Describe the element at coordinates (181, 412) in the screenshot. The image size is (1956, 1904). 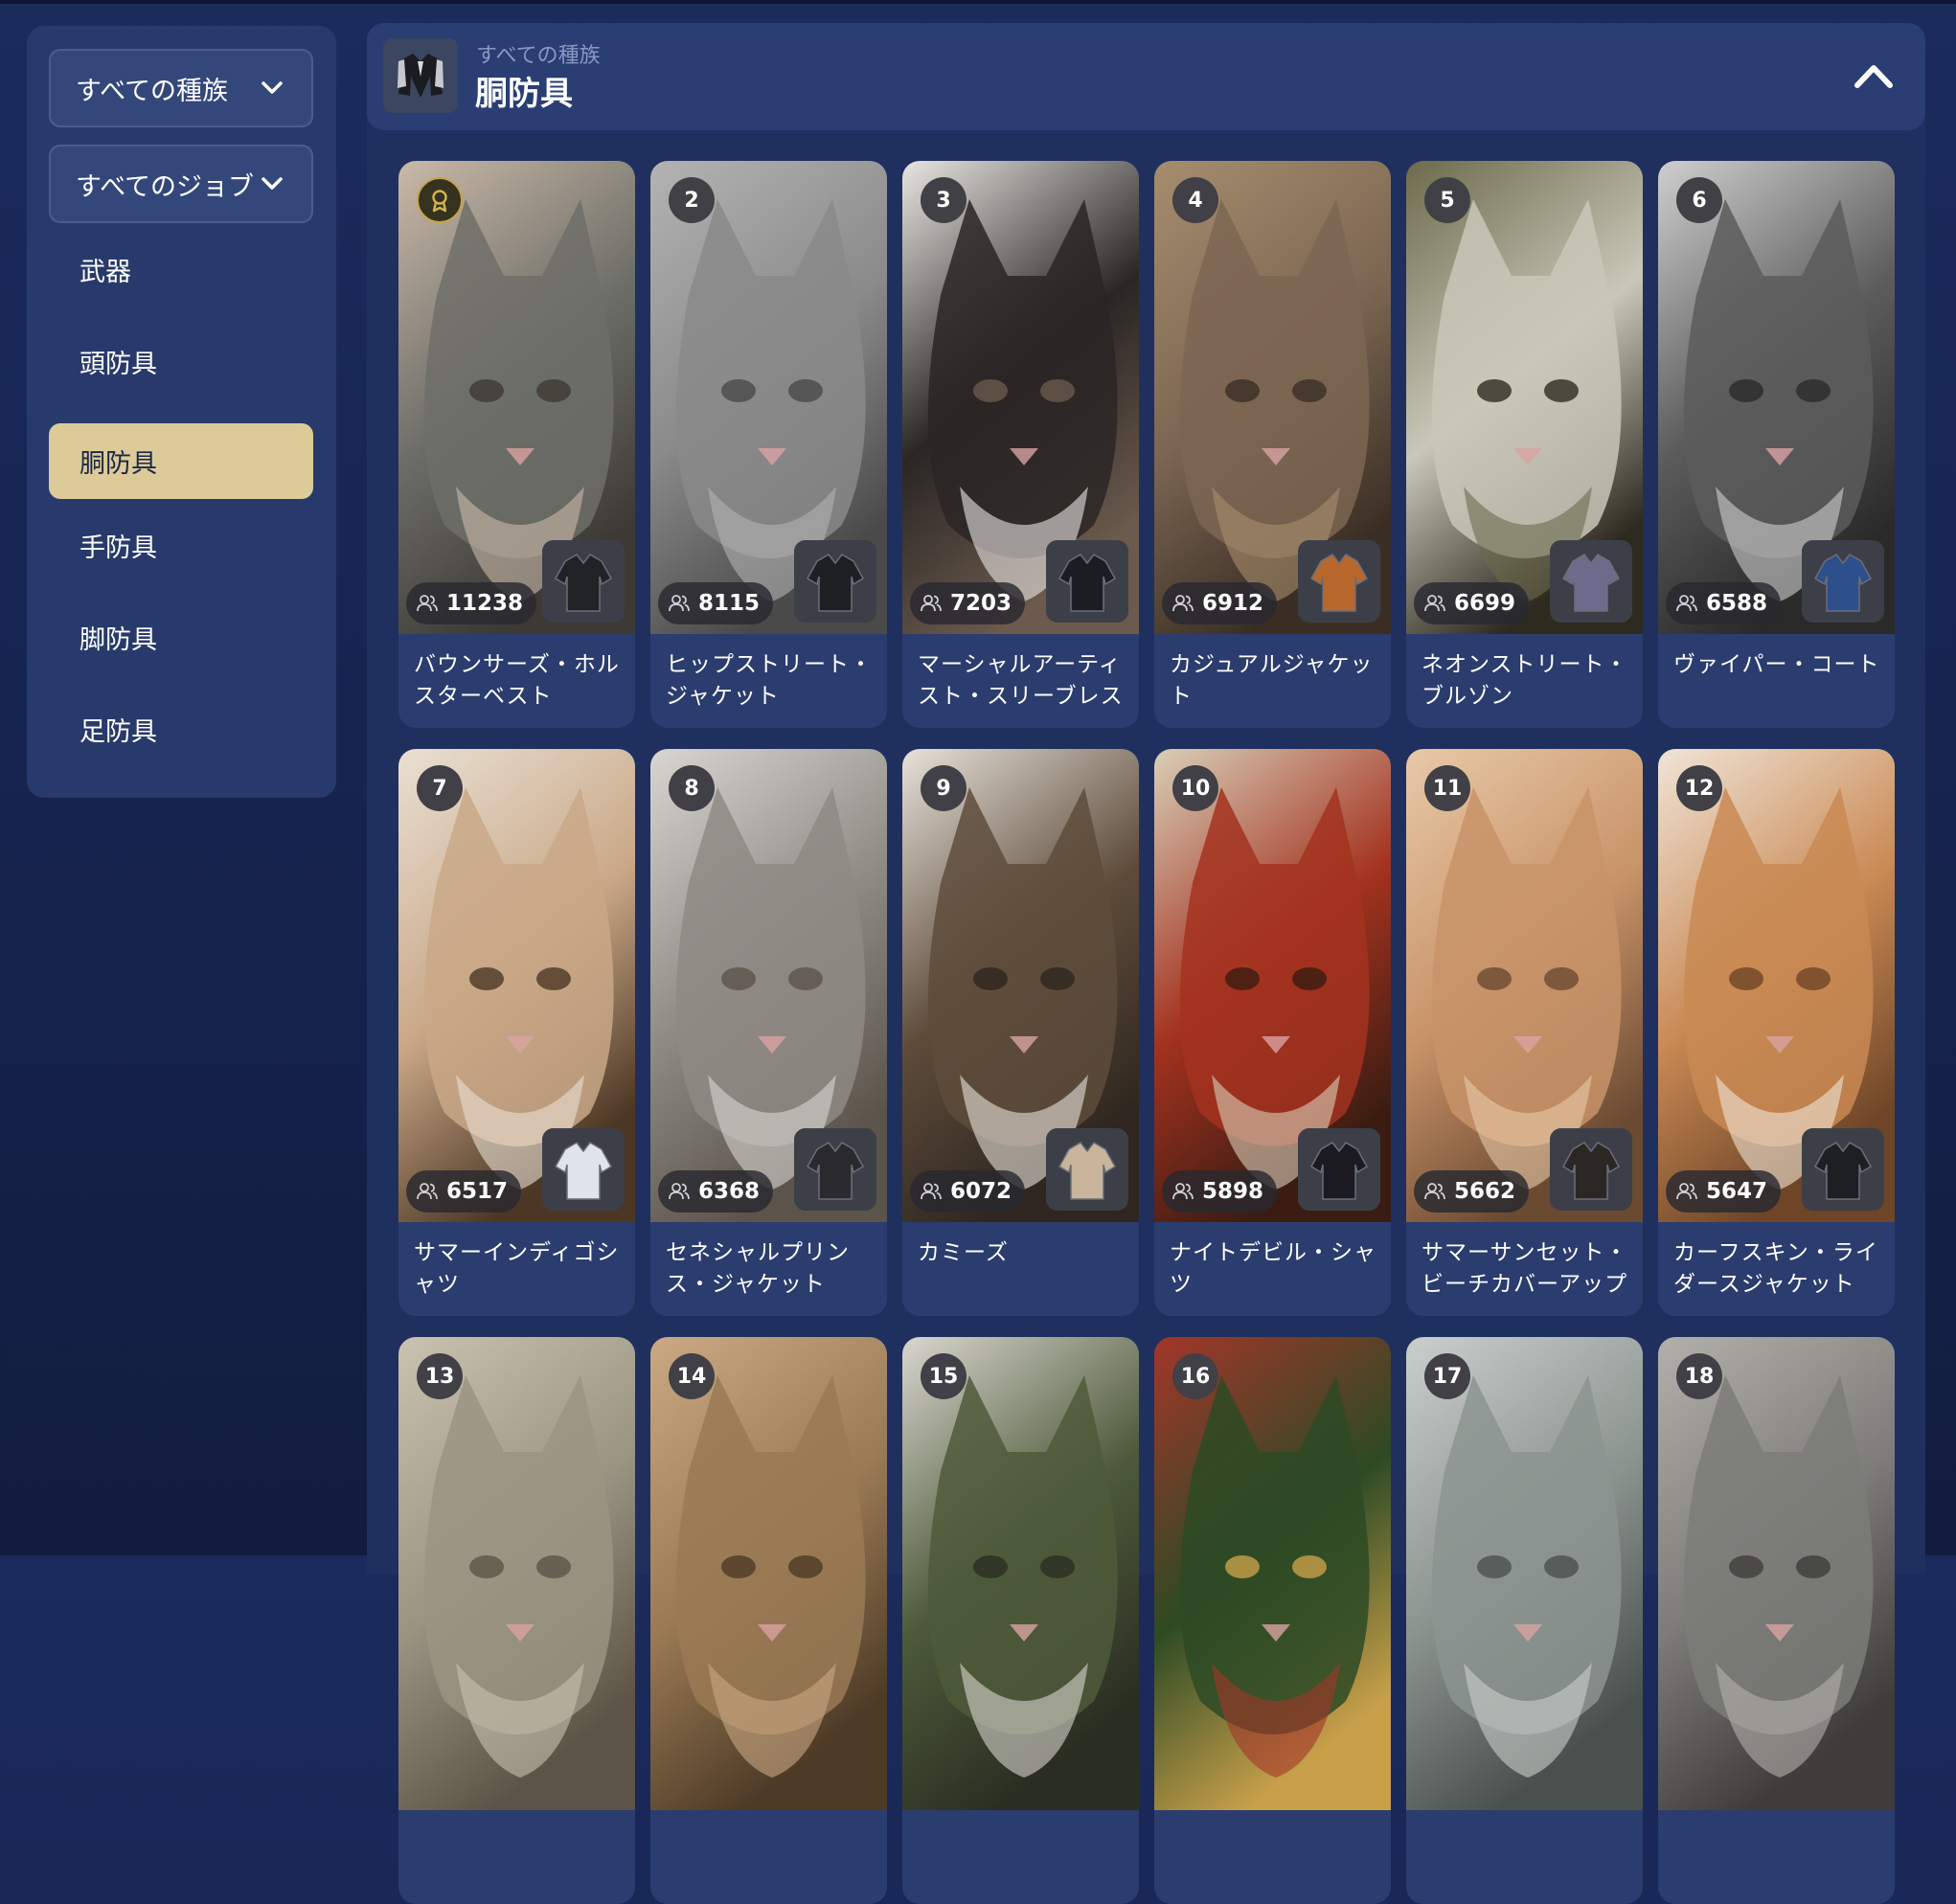
I see `sidebar: すべての種族 すべてのジョブ 武器 頭防具 胴防具 手防具 脚防具 足防具` at that location.